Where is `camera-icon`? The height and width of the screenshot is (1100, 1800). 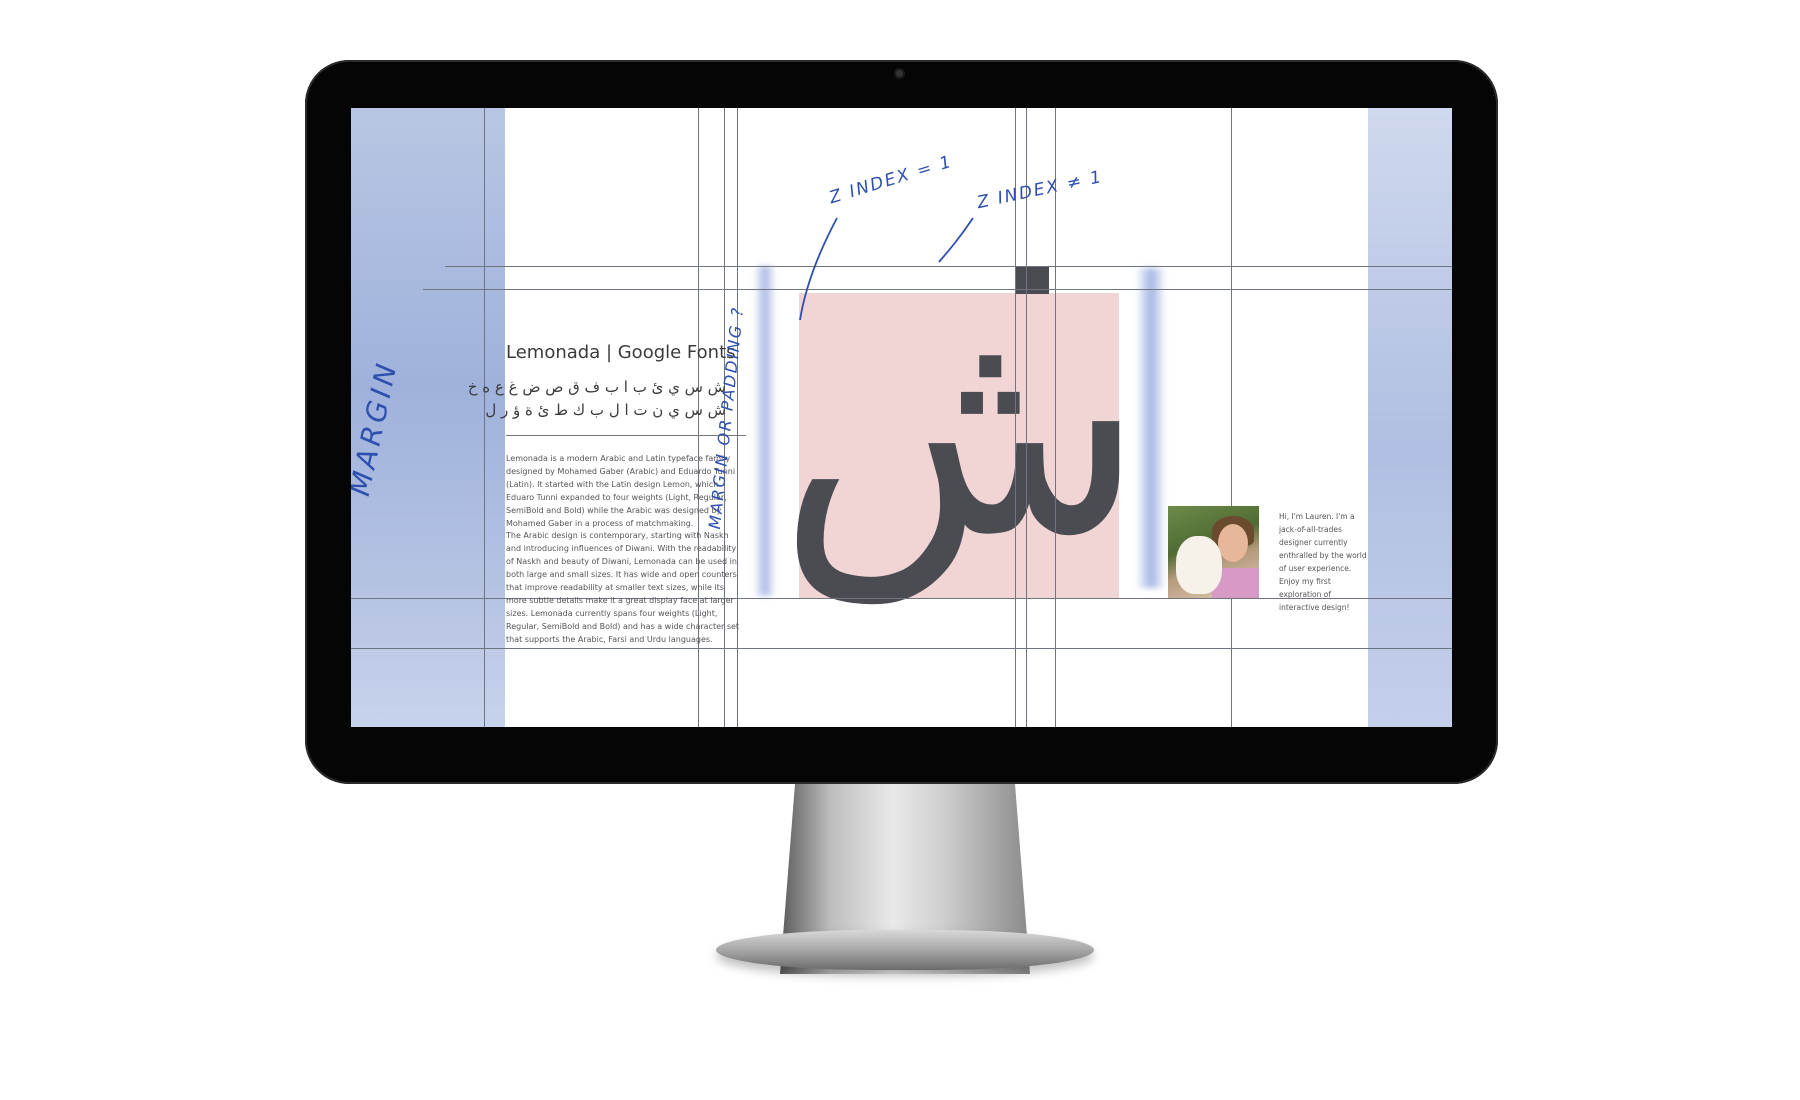 camera-icon is located at coordinates (899, 73).